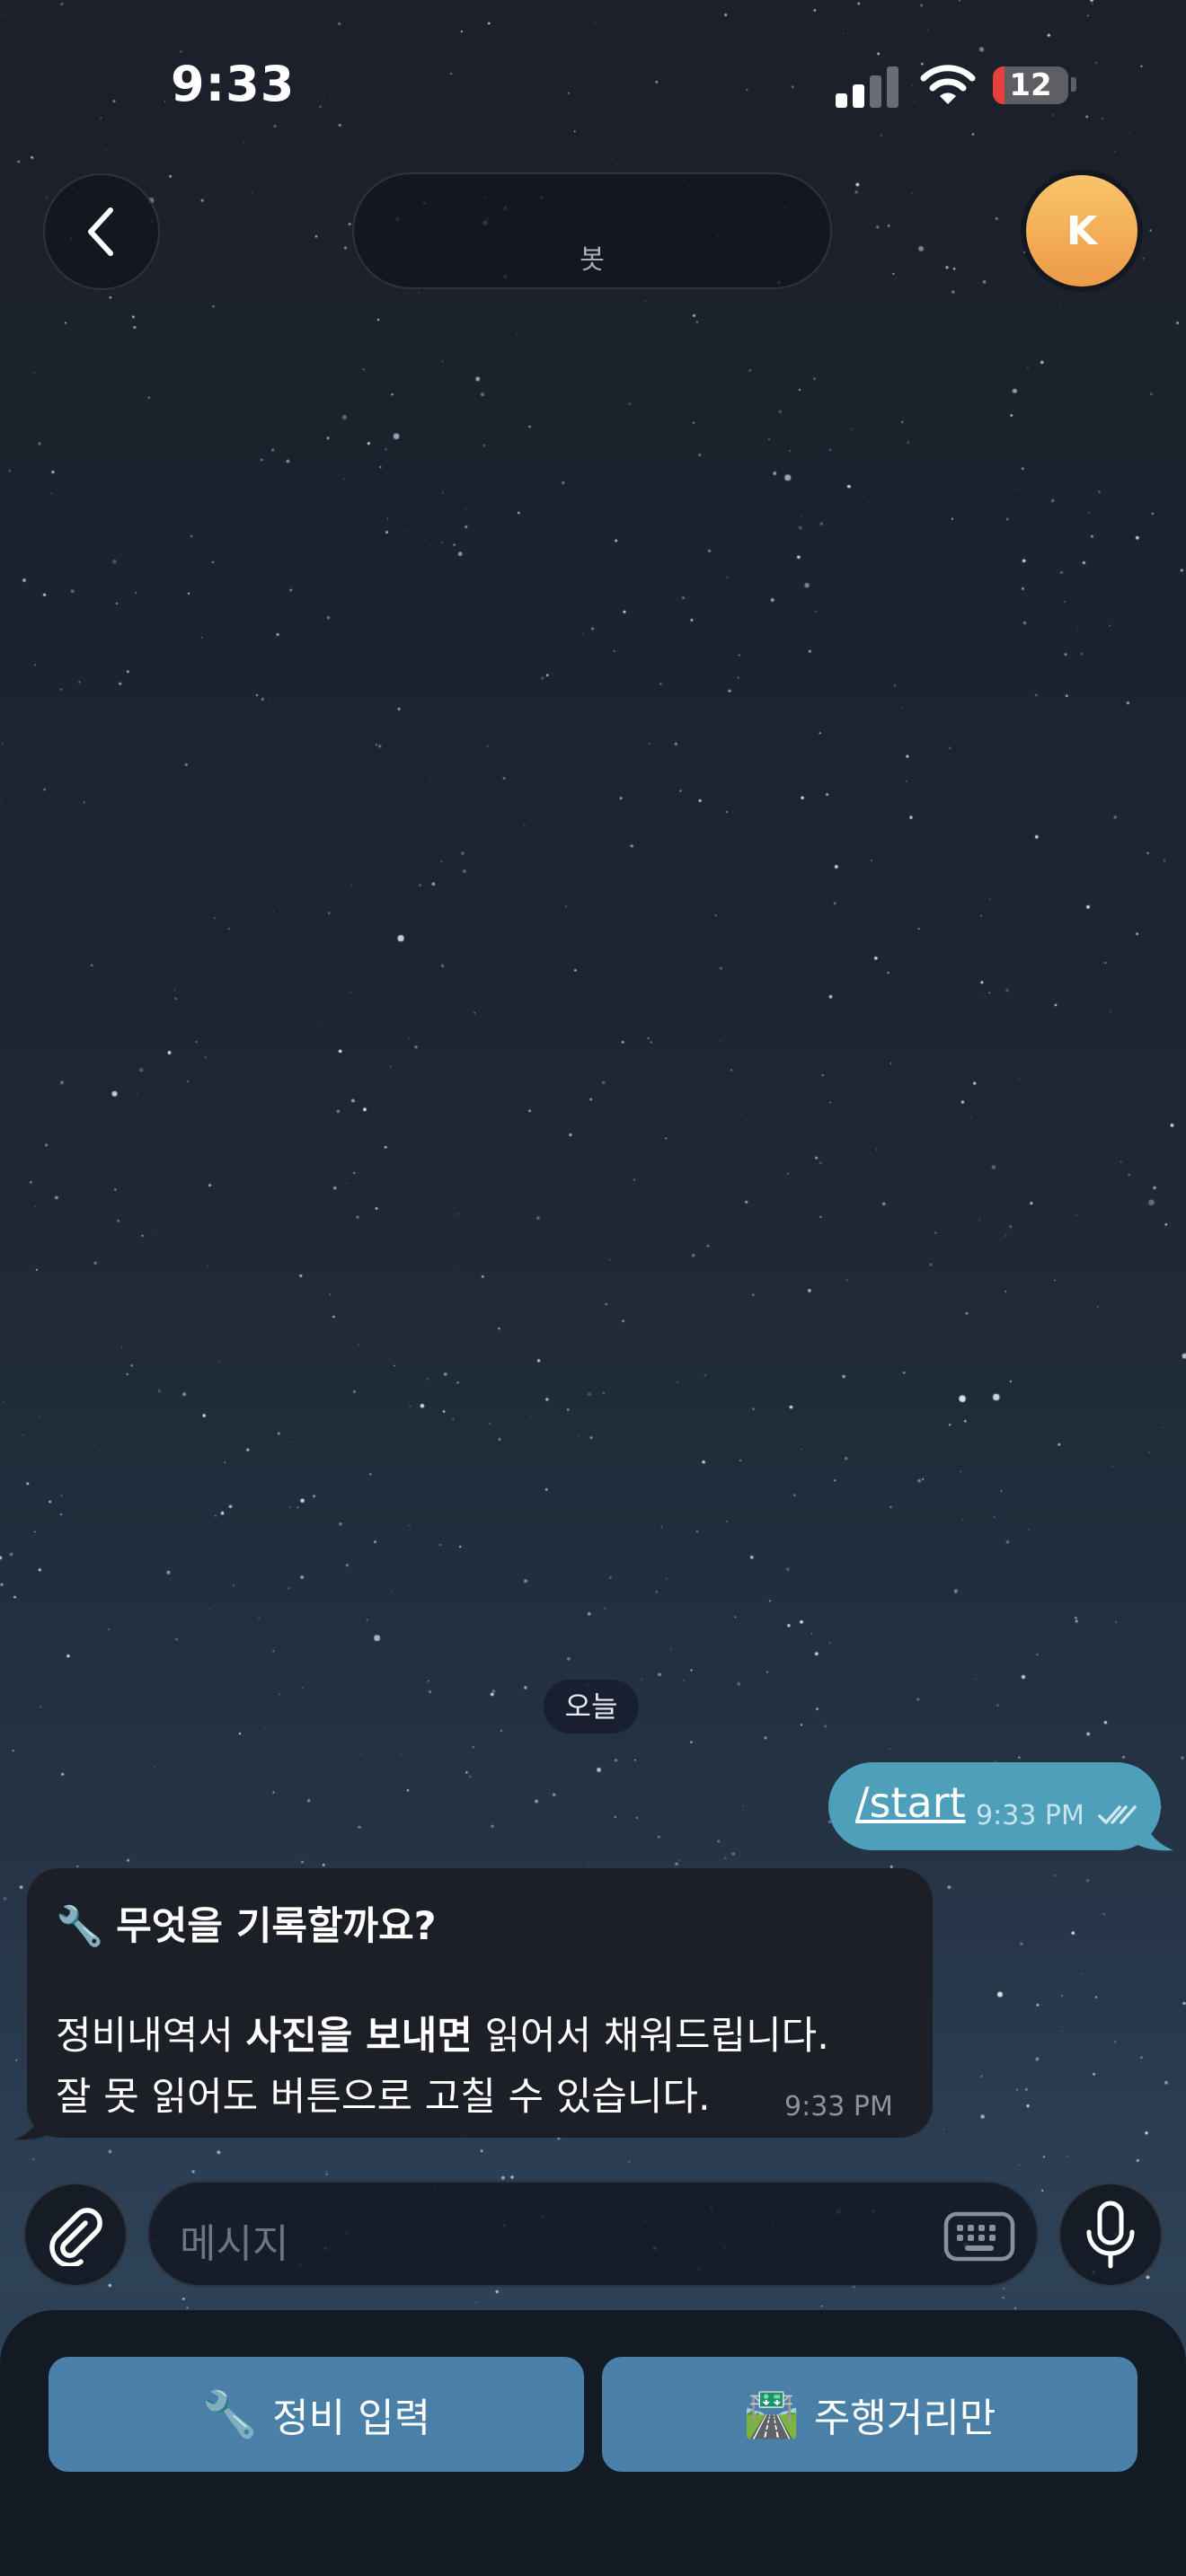  I want to click on battery-level: 12, so click(1030, 85).